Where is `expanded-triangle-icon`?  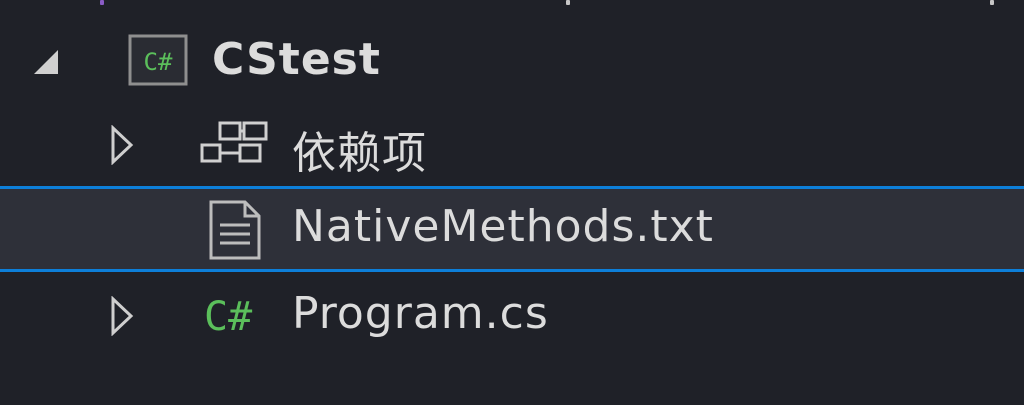 expanded-triangle-icon is located at coordinates (46, 64).